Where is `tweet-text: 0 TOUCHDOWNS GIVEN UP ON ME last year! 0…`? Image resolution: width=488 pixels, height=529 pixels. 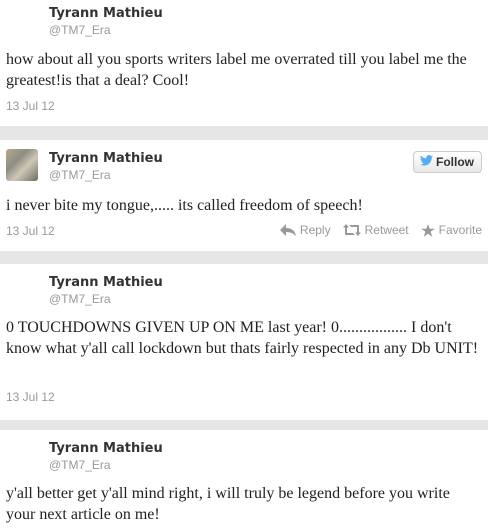
tweet-text: 0 TOUCHDOWNS GIVEN UP ON ME last year! 0… is located at coordinates (242, 338).